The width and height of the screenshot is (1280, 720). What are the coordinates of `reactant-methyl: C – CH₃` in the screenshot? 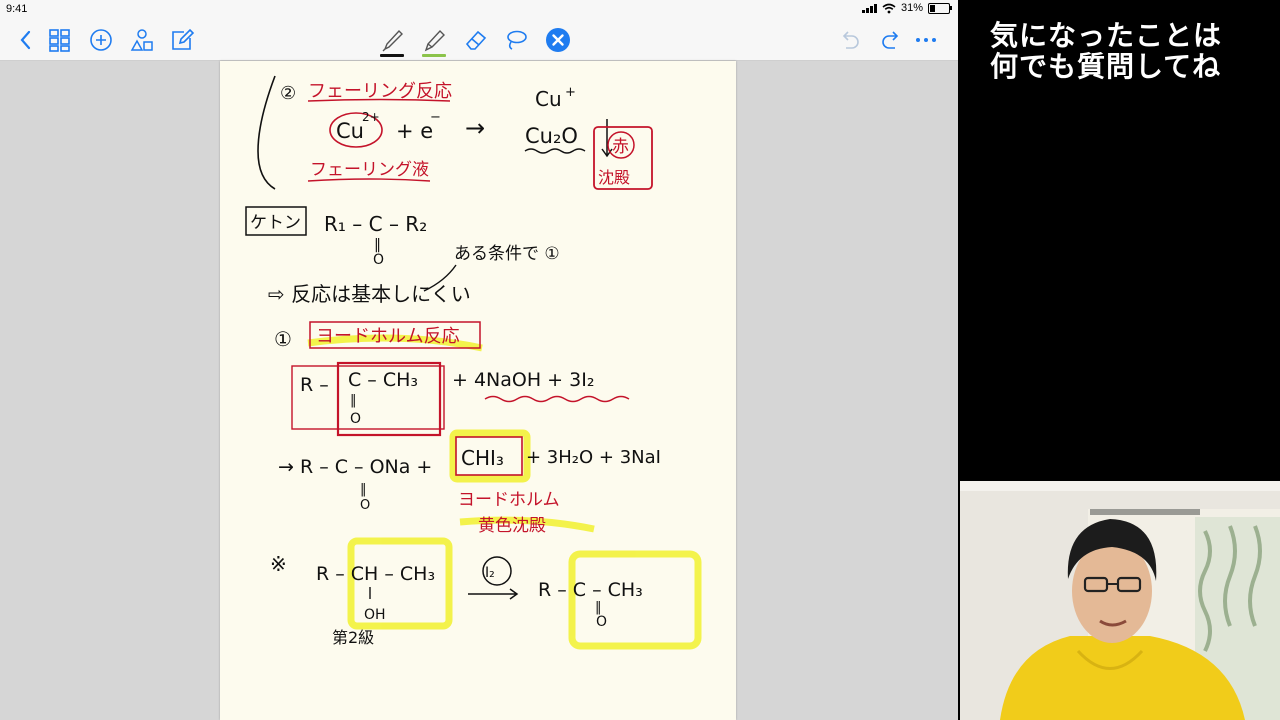 It's located at (383, 380).